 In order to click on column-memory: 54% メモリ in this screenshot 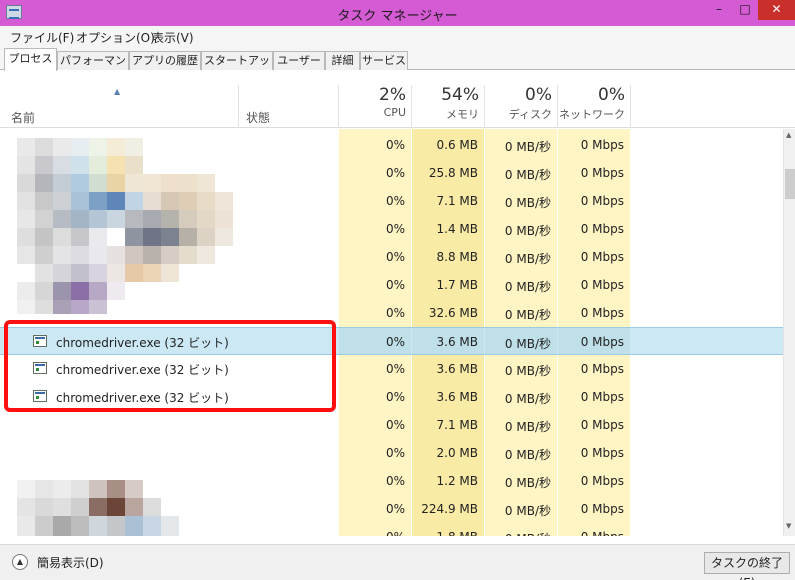, I will do `click(443, 103)`.